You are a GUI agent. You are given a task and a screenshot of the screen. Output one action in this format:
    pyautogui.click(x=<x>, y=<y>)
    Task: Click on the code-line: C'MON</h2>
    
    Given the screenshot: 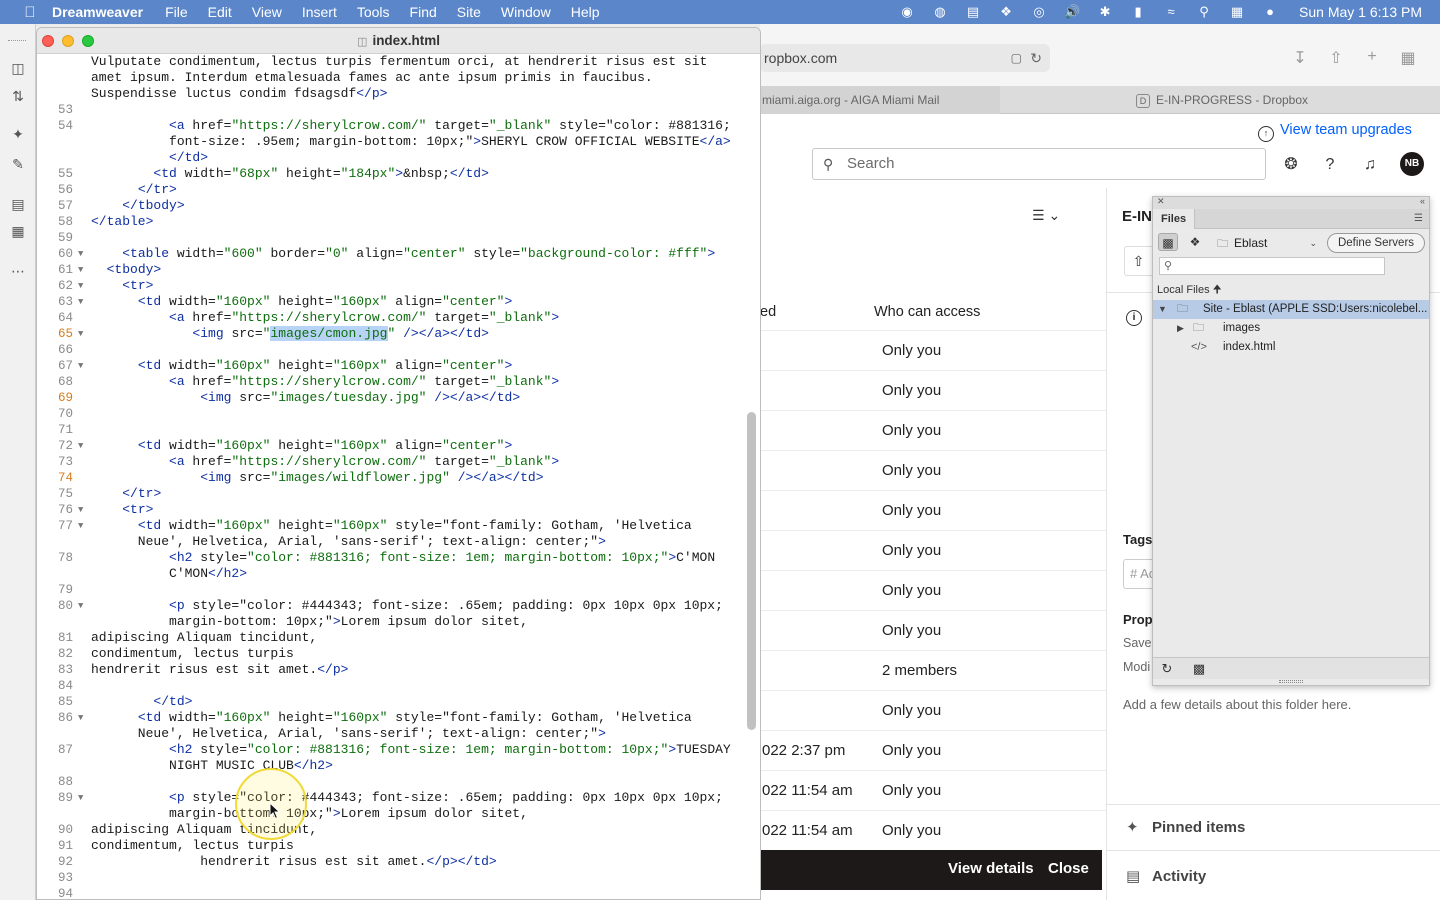 What is the action you would take?
    pyautogui.click(x=389, y=574)
    